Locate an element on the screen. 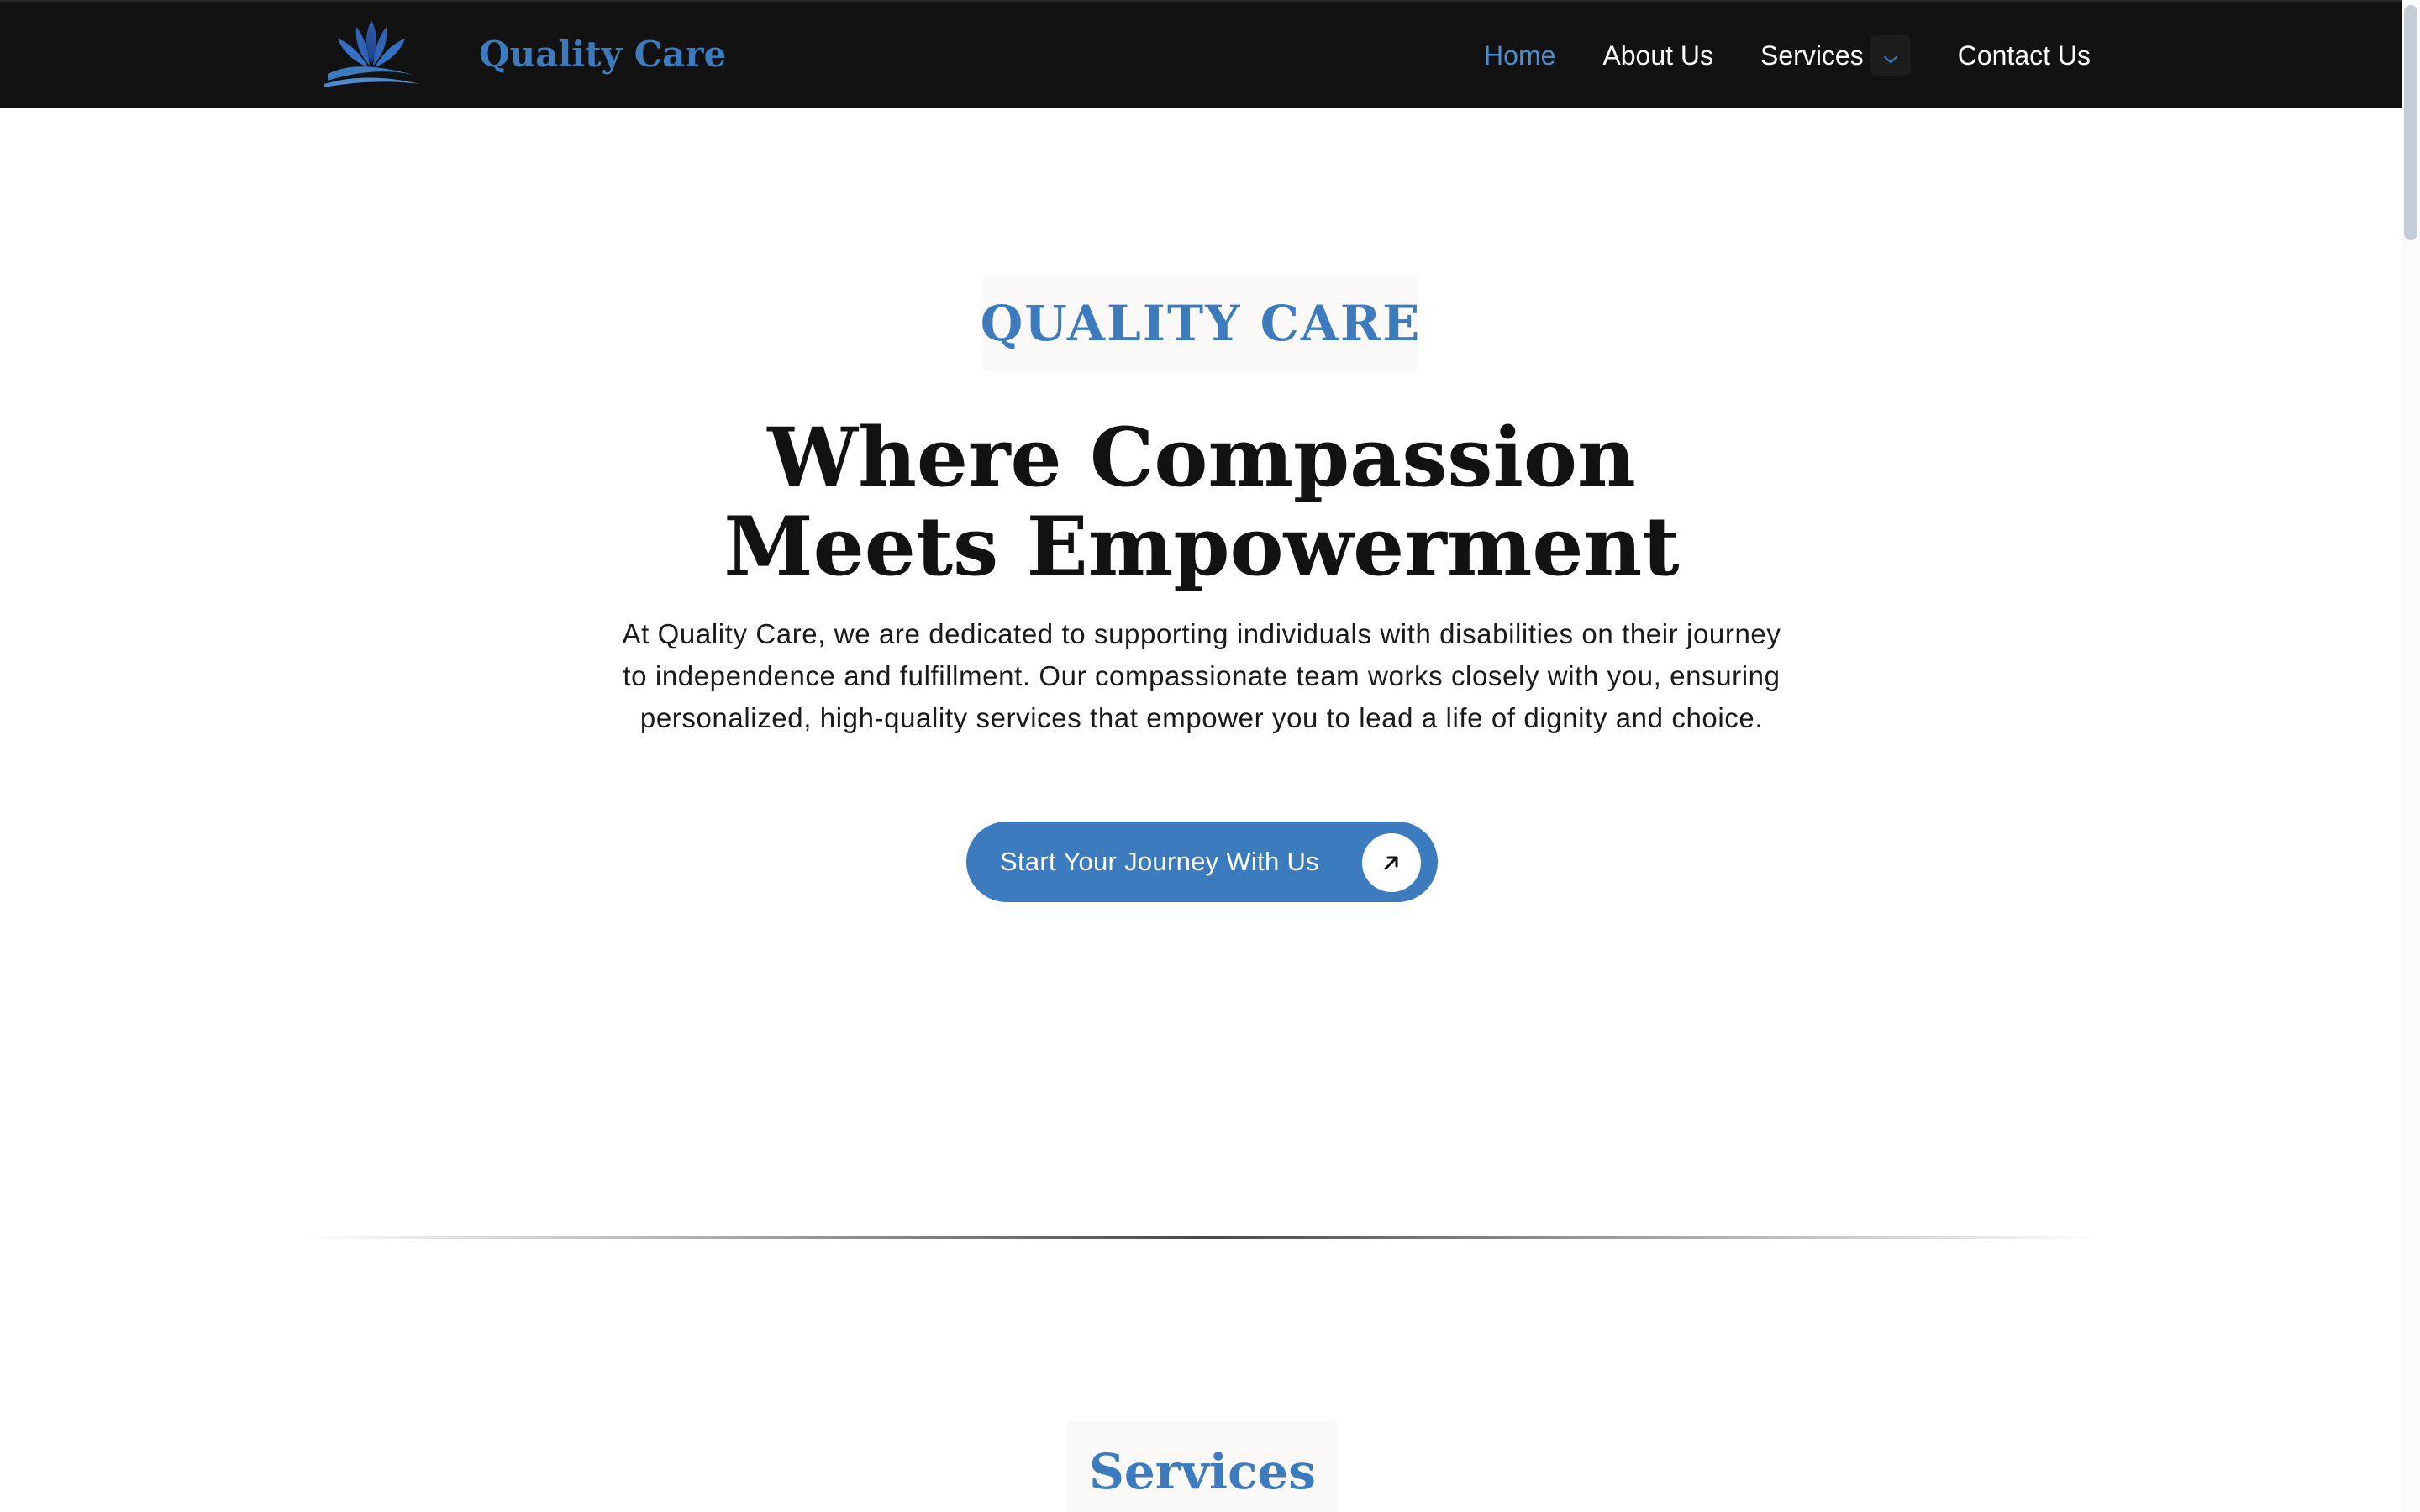 The width and height of the screenshot is (2420, 1512). lotus-icon is located at coordinates (372, 52).